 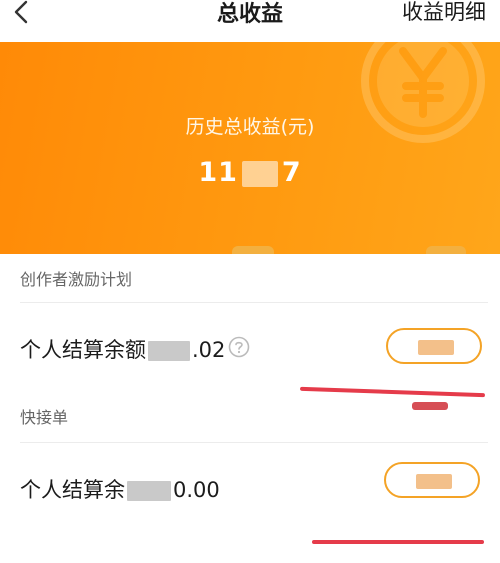 I want to click on settlement-balance-text: 个人结算余额 .02, so click(x=122, y=349).